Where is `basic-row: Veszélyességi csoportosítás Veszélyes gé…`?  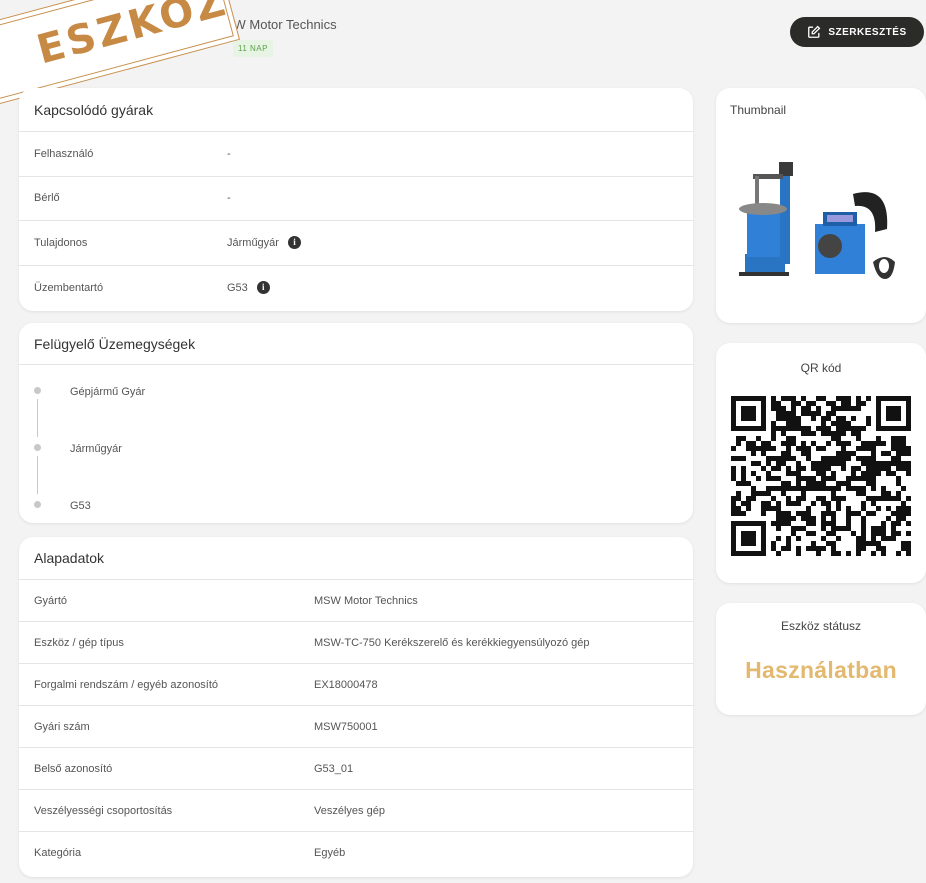
basic-row: Veszélyességi csoportosítás Veszélyes gé… is located at coordinates (356, 811).